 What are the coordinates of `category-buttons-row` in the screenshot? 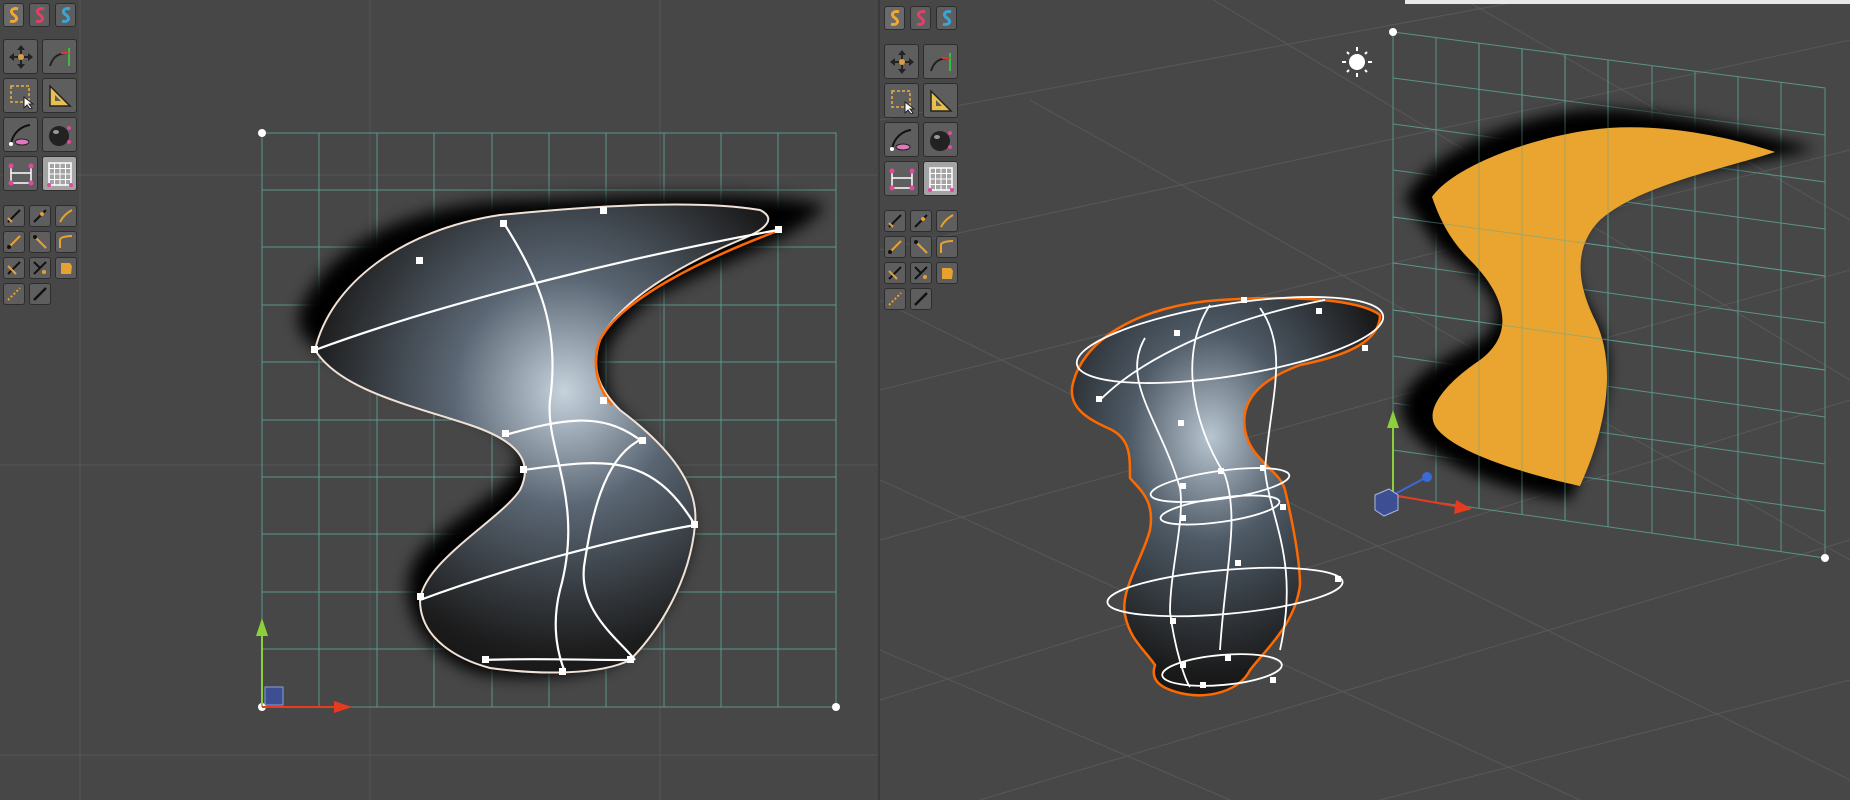 It's located at (42, 15).